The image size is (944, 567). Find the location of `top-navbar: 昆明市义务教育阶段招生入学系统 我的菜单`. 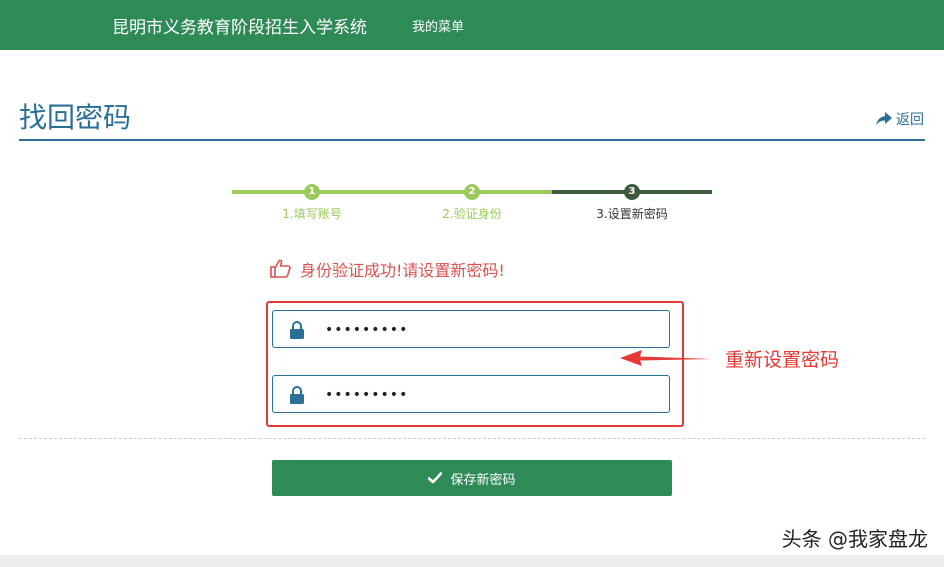

top-navbar: 昆明市义务教育阶段招生入学系统 我的菜单 is located at coordinates (472, 25).